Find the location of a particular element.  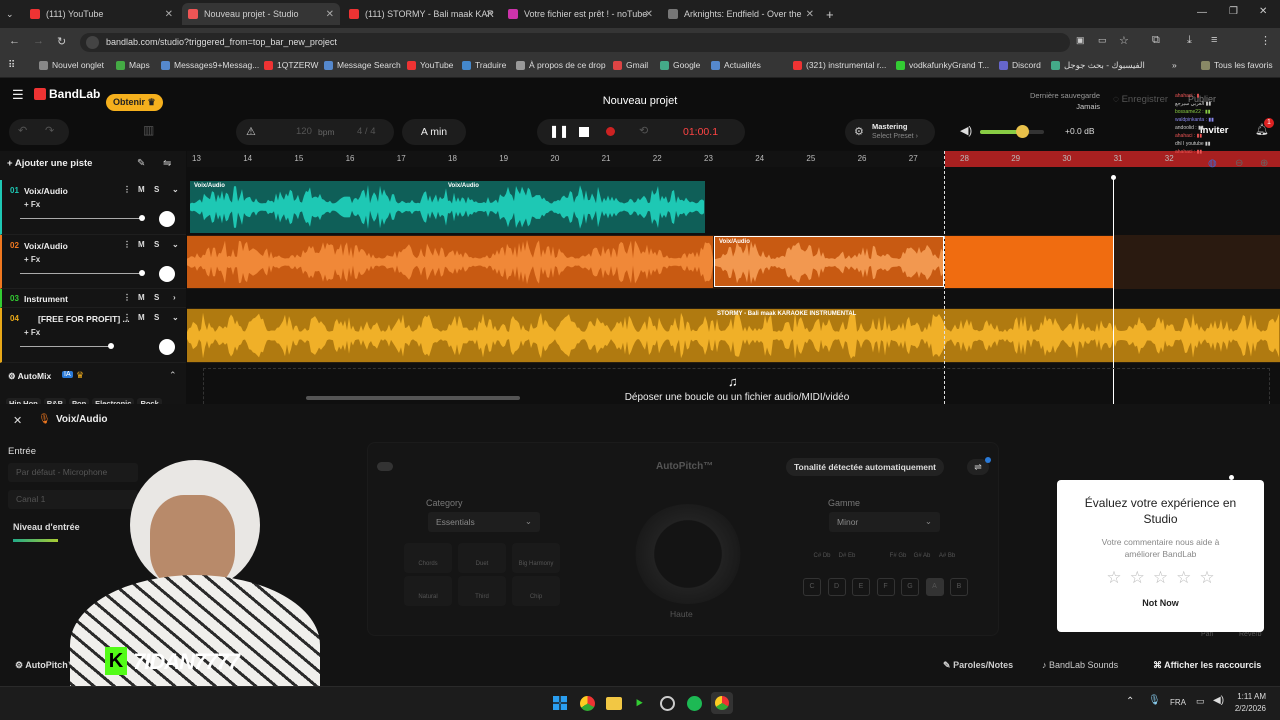

bookmark-item: Maps is located at coordinates (133, 65).